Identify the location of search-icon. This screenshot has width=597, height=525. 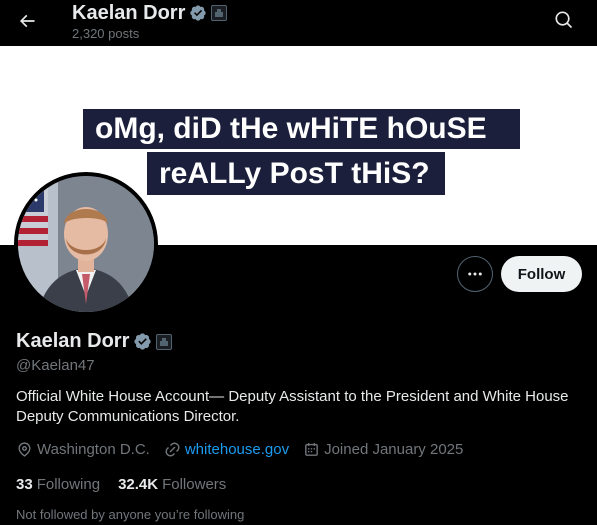
(564, 20).